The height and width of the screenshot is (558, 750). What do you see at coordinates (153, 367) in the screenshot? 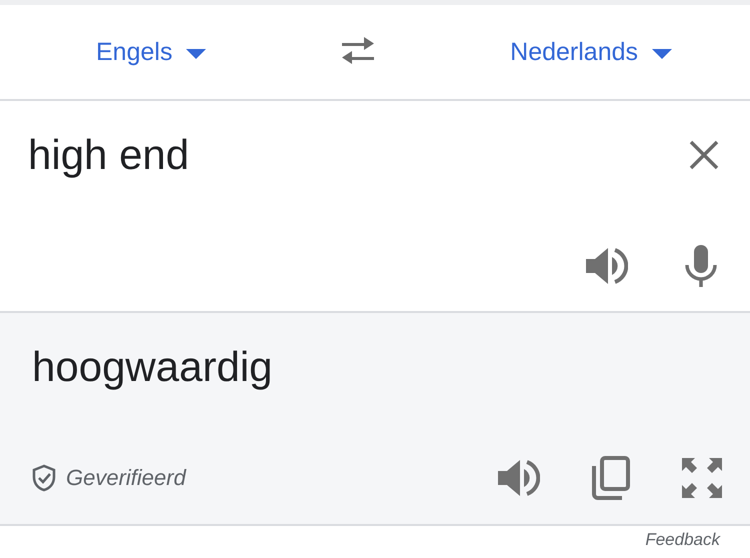
I see `translation-text: hoogwaardig` at bounding box center [153, 367].